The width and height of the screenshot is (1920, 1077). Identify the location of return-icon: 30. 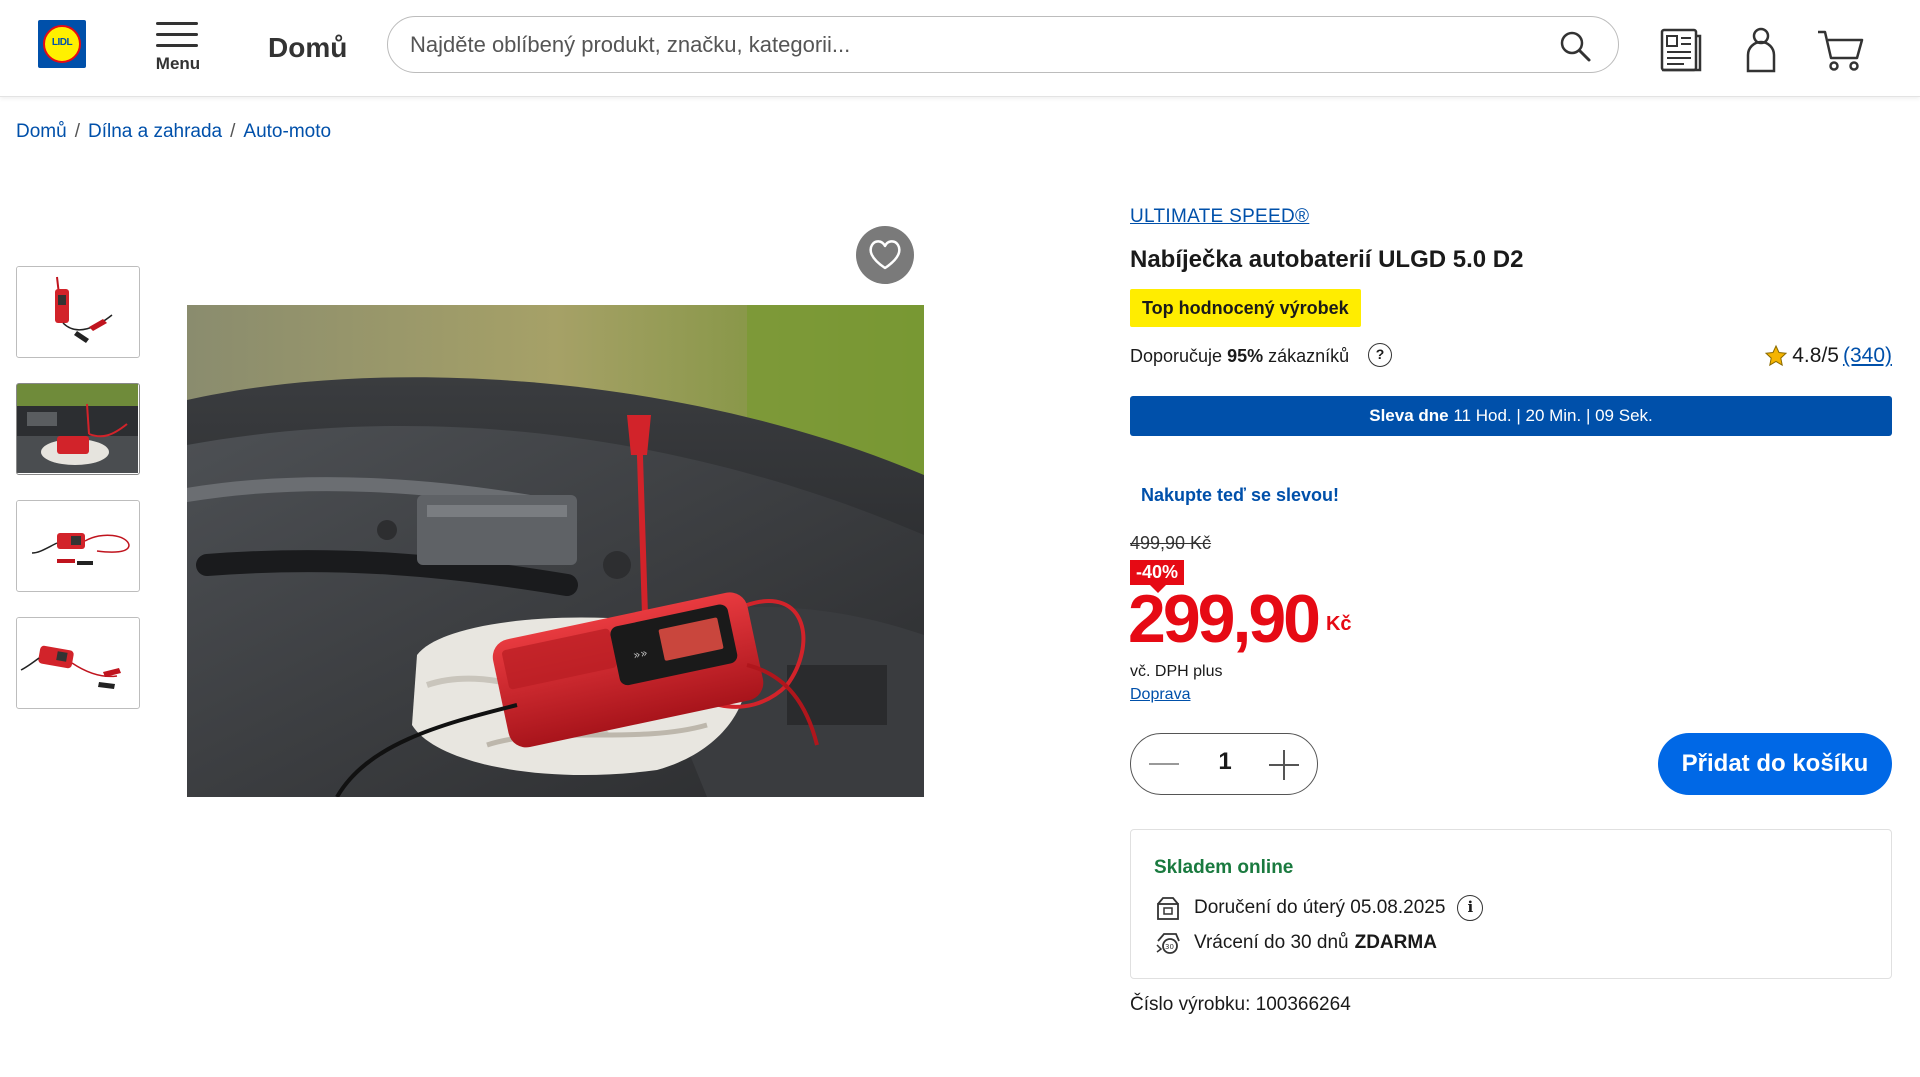
(1168, 943).